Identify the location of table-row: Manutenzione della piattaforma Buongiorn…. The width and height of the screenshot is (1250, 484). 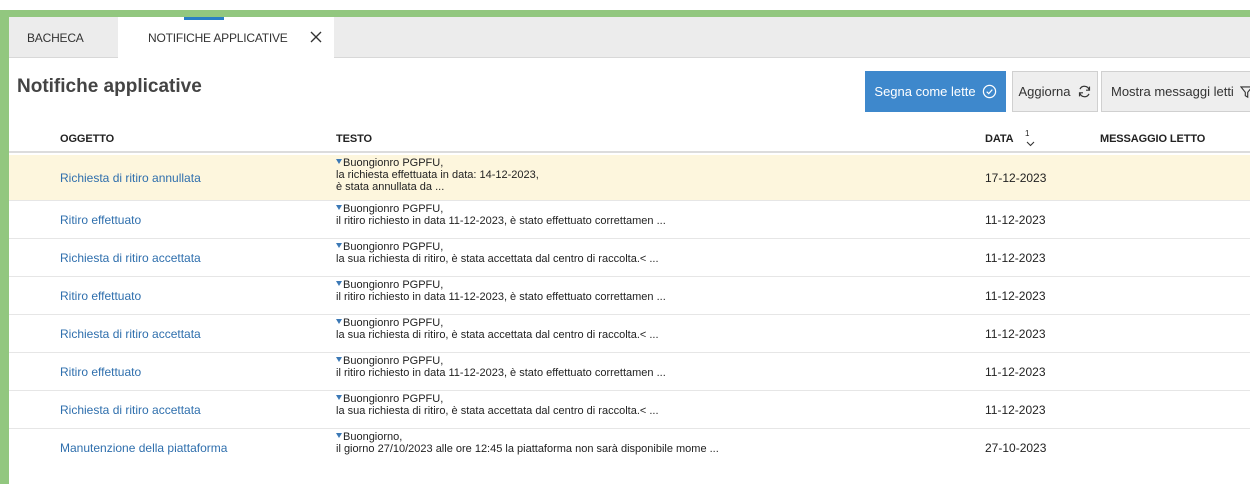
(629, 448).